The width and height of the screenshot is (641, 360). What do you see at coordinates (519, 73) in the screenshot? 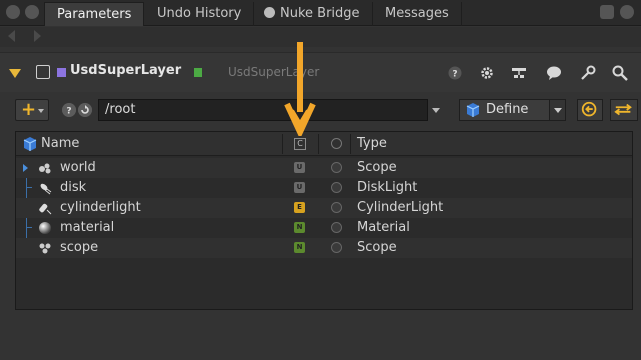
I see `network-icon` at bounding box center [519, 73].